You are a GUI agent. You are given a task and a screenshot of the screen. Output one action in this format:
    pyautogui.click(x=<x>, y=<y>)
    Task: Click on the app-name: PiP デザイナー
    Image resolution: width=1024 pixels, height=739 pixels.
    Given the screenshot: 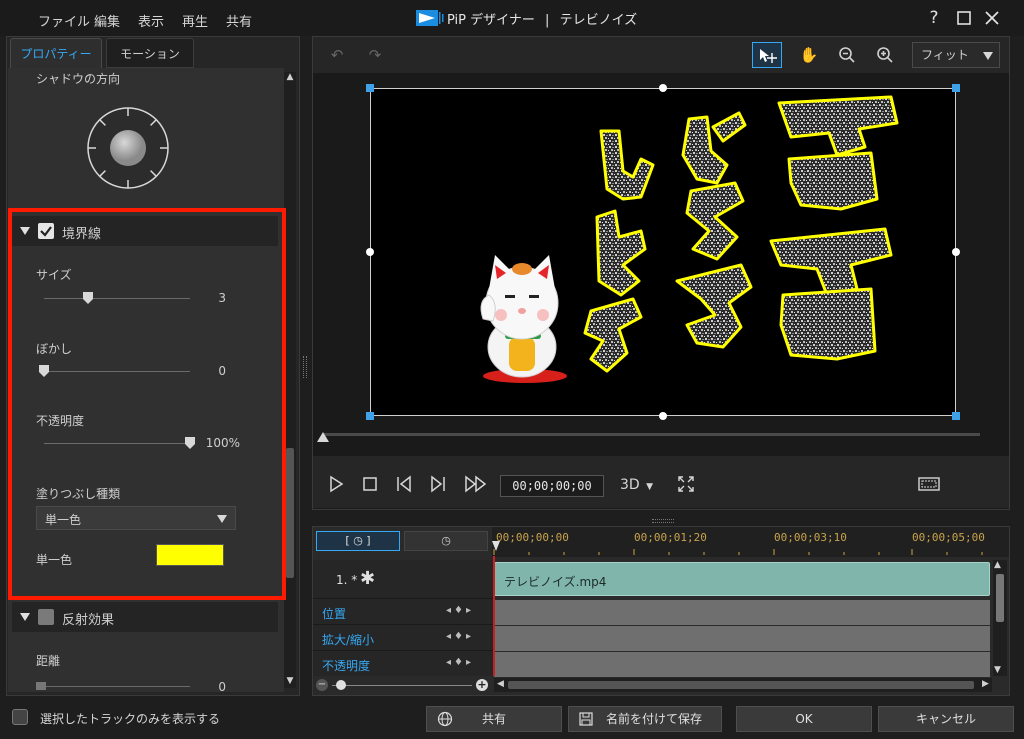 What is the action you would take?
    pyautogui.click(x=491, y=20)
    